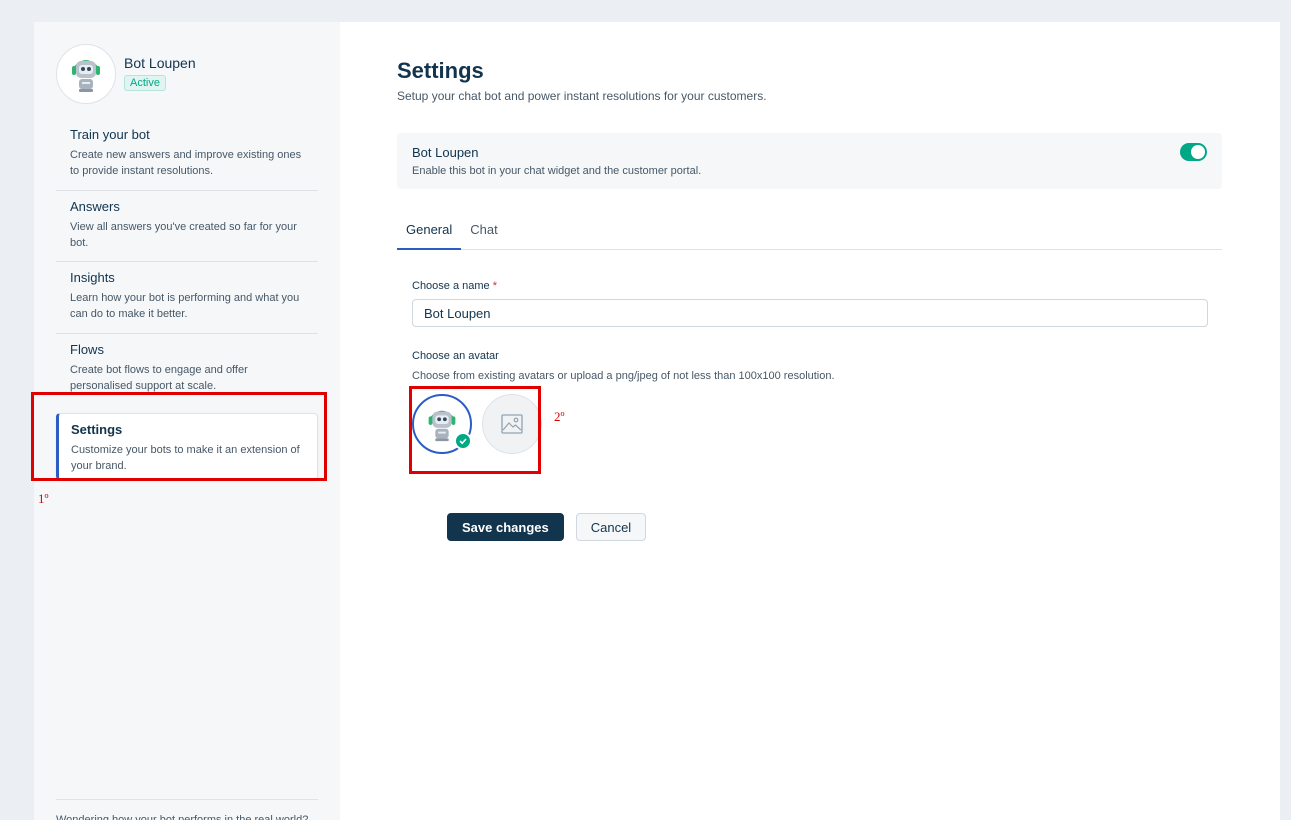  I want to click on name-label: Choose a name *, so click(455, 286).